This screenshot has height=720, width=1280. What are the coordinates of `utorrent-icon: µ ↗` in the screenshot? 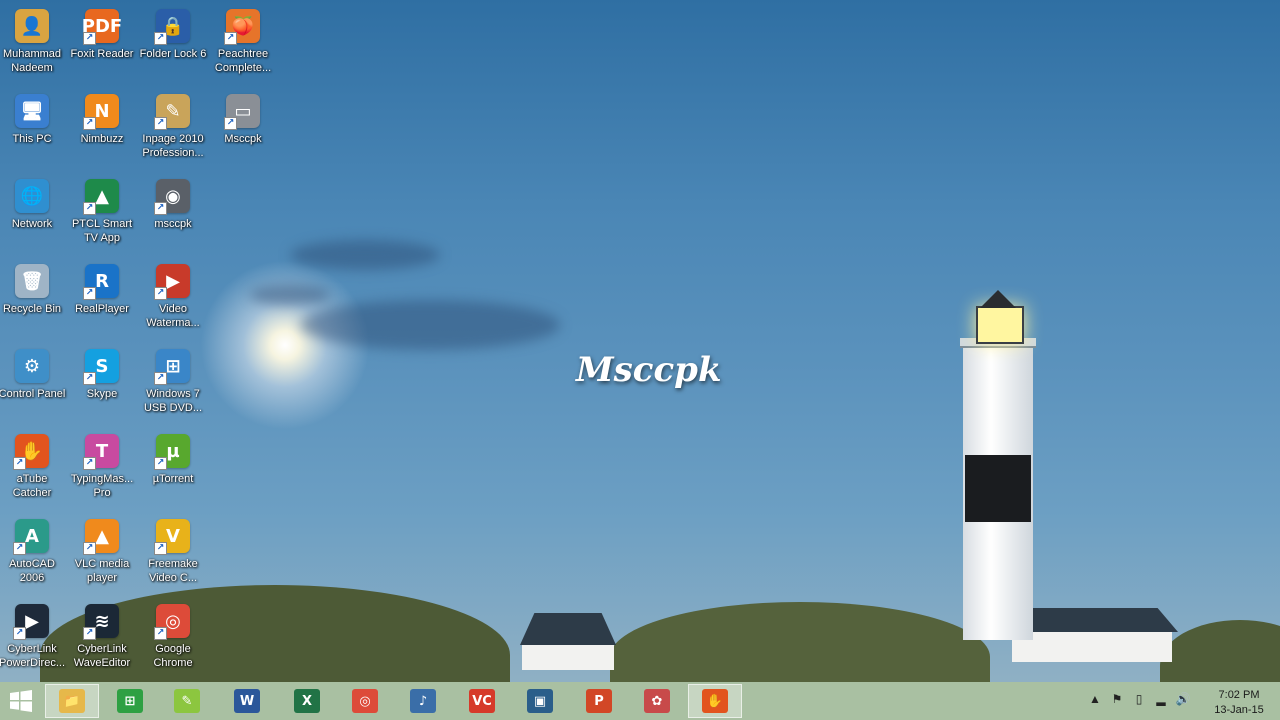 It's located at (172, 452).